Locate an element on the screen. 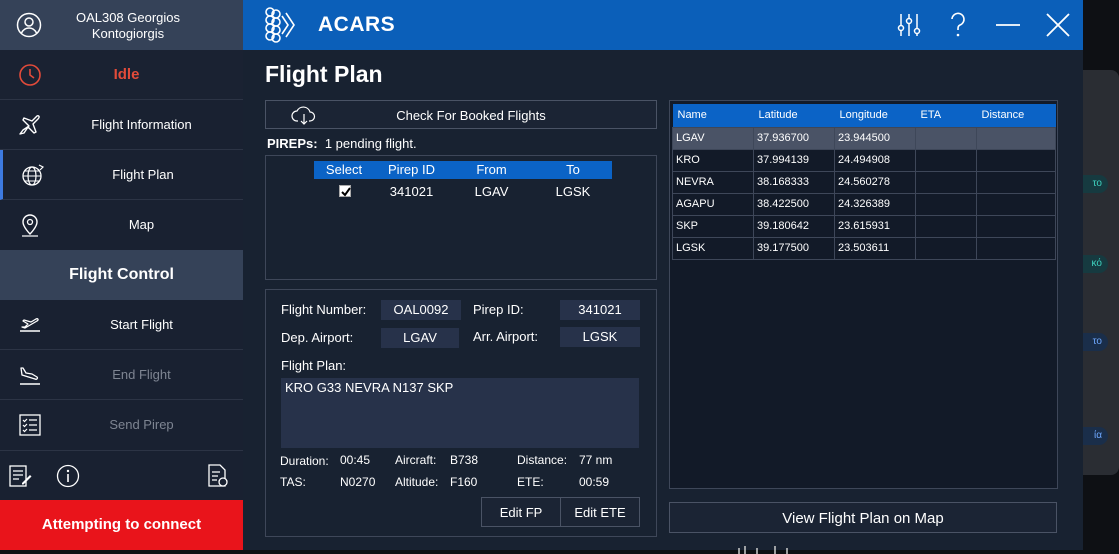 The image size is (1119, 554). acars-logo-icon is located at coordinates (281, 25).